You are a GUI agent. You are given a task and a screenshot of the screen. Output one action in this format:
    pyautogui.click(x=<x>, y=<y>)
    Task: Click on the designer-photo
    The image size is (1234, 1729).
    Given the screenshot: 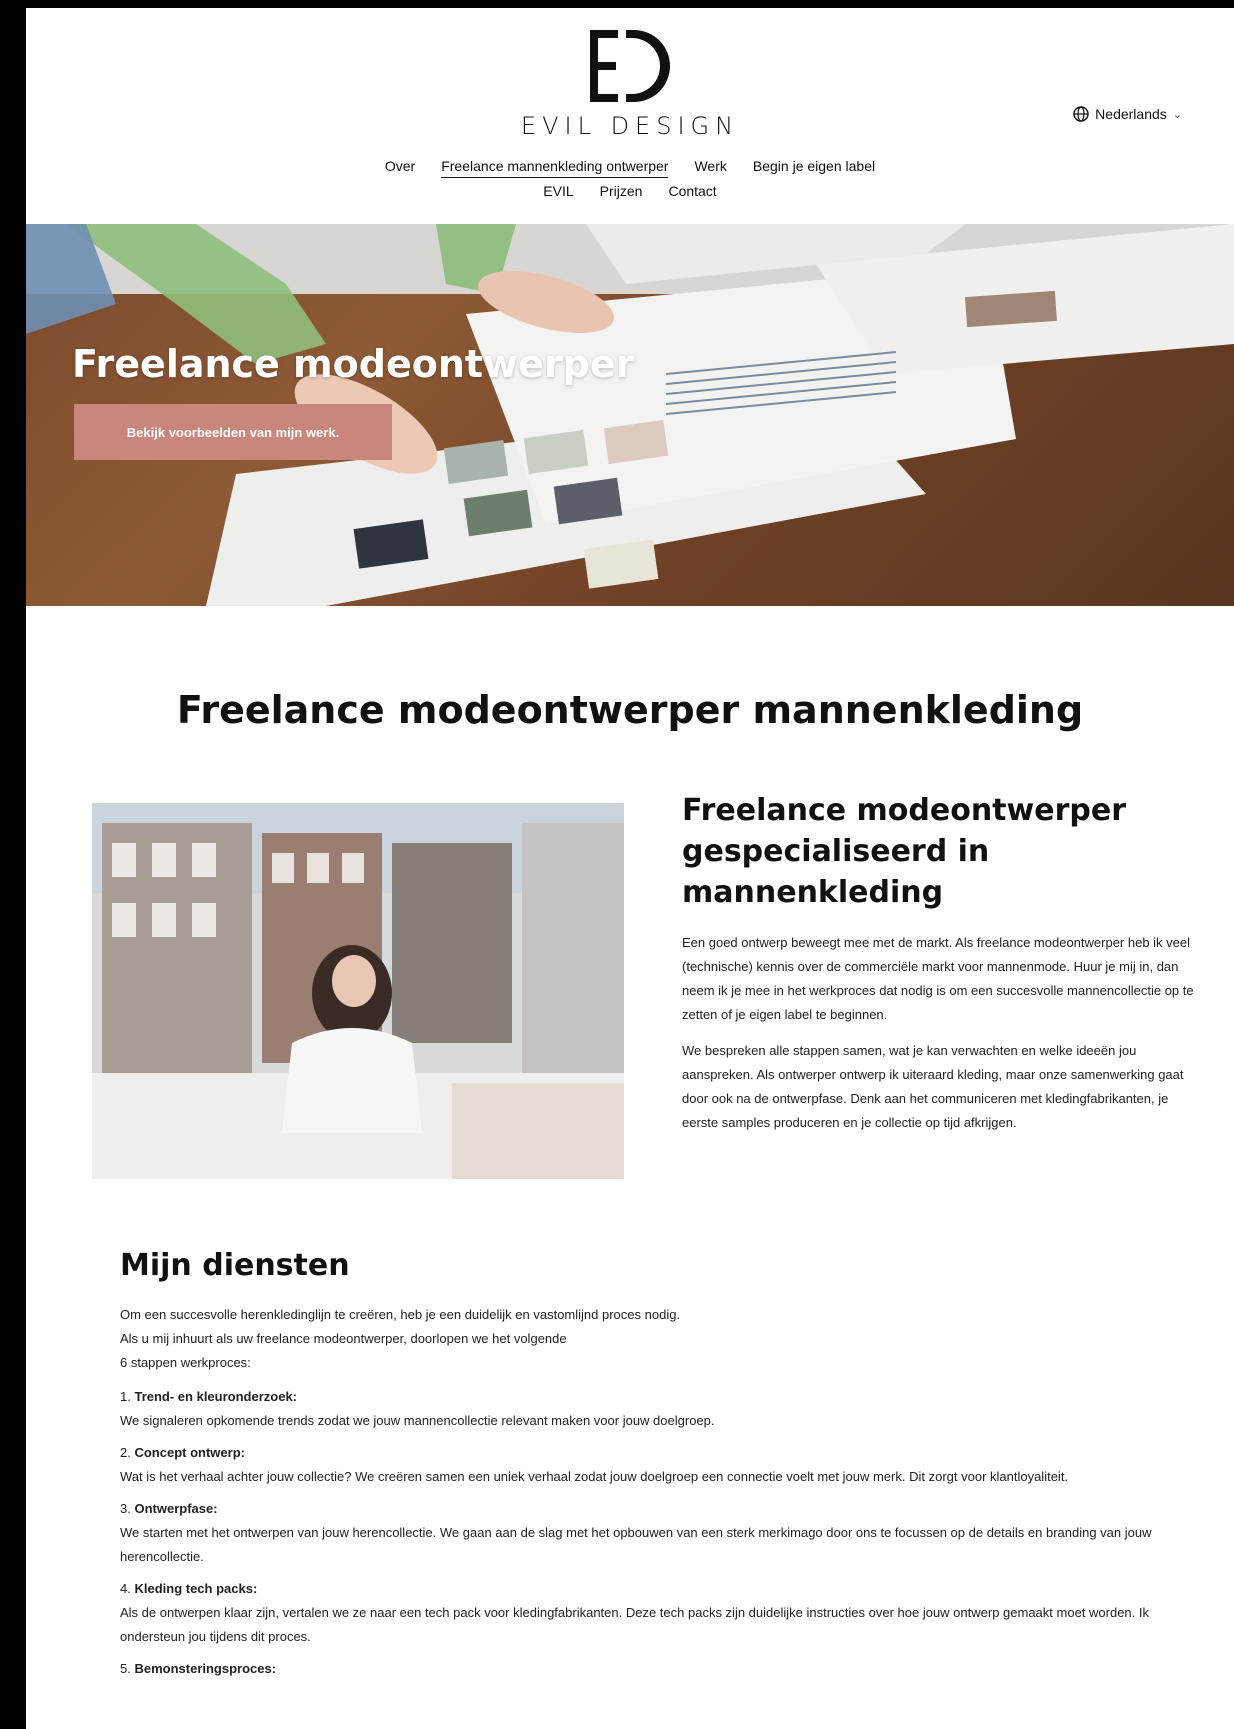 What is the action you would take?
    pyautogui.click(x=358, y=991)
    